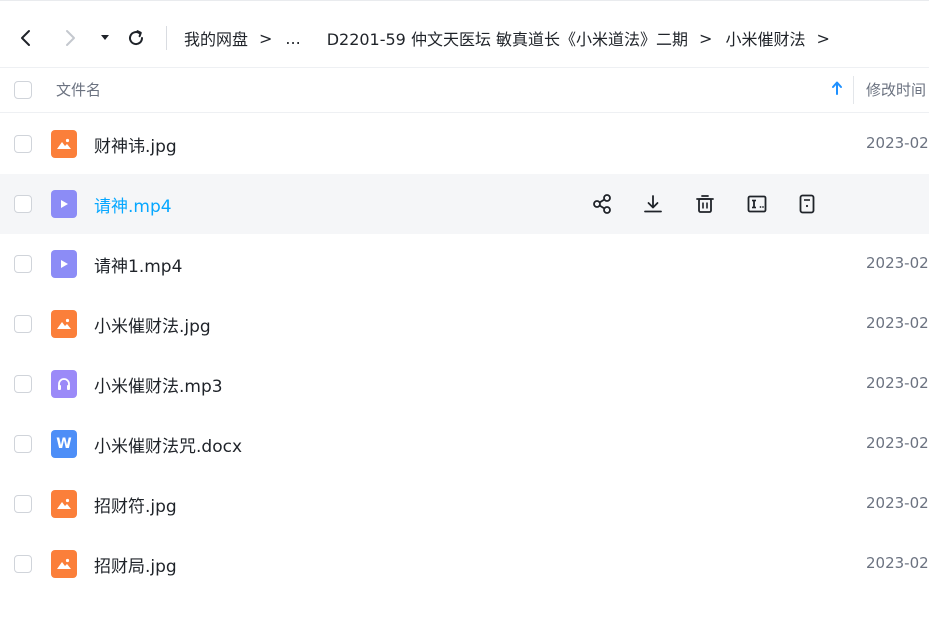 Image resolution: width=929 pixels, height=619 pixels. I want to click on file-row: 小米催财法.jpg 2023-02, so click(464, 324).